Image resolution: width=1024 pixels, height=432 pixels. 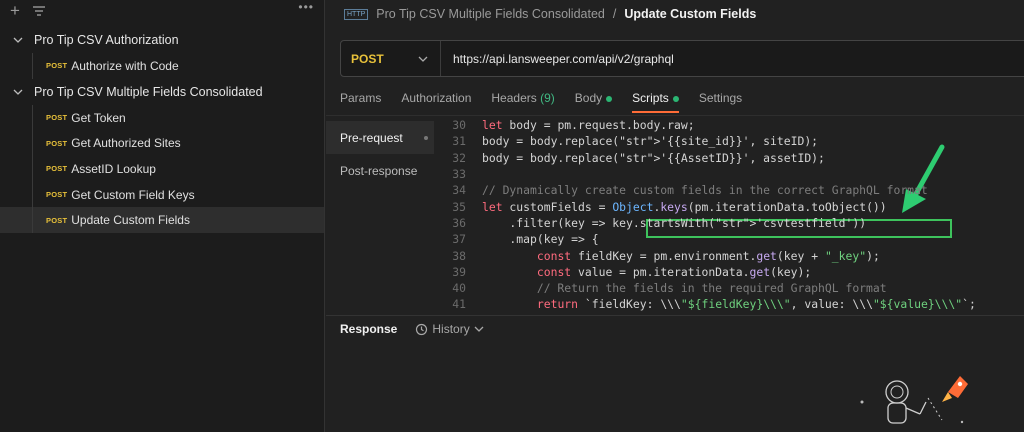 What do you see at coordinates (459, 174) in the screenshot?
I see `line-number: 33` at bounding box center [459, 174].